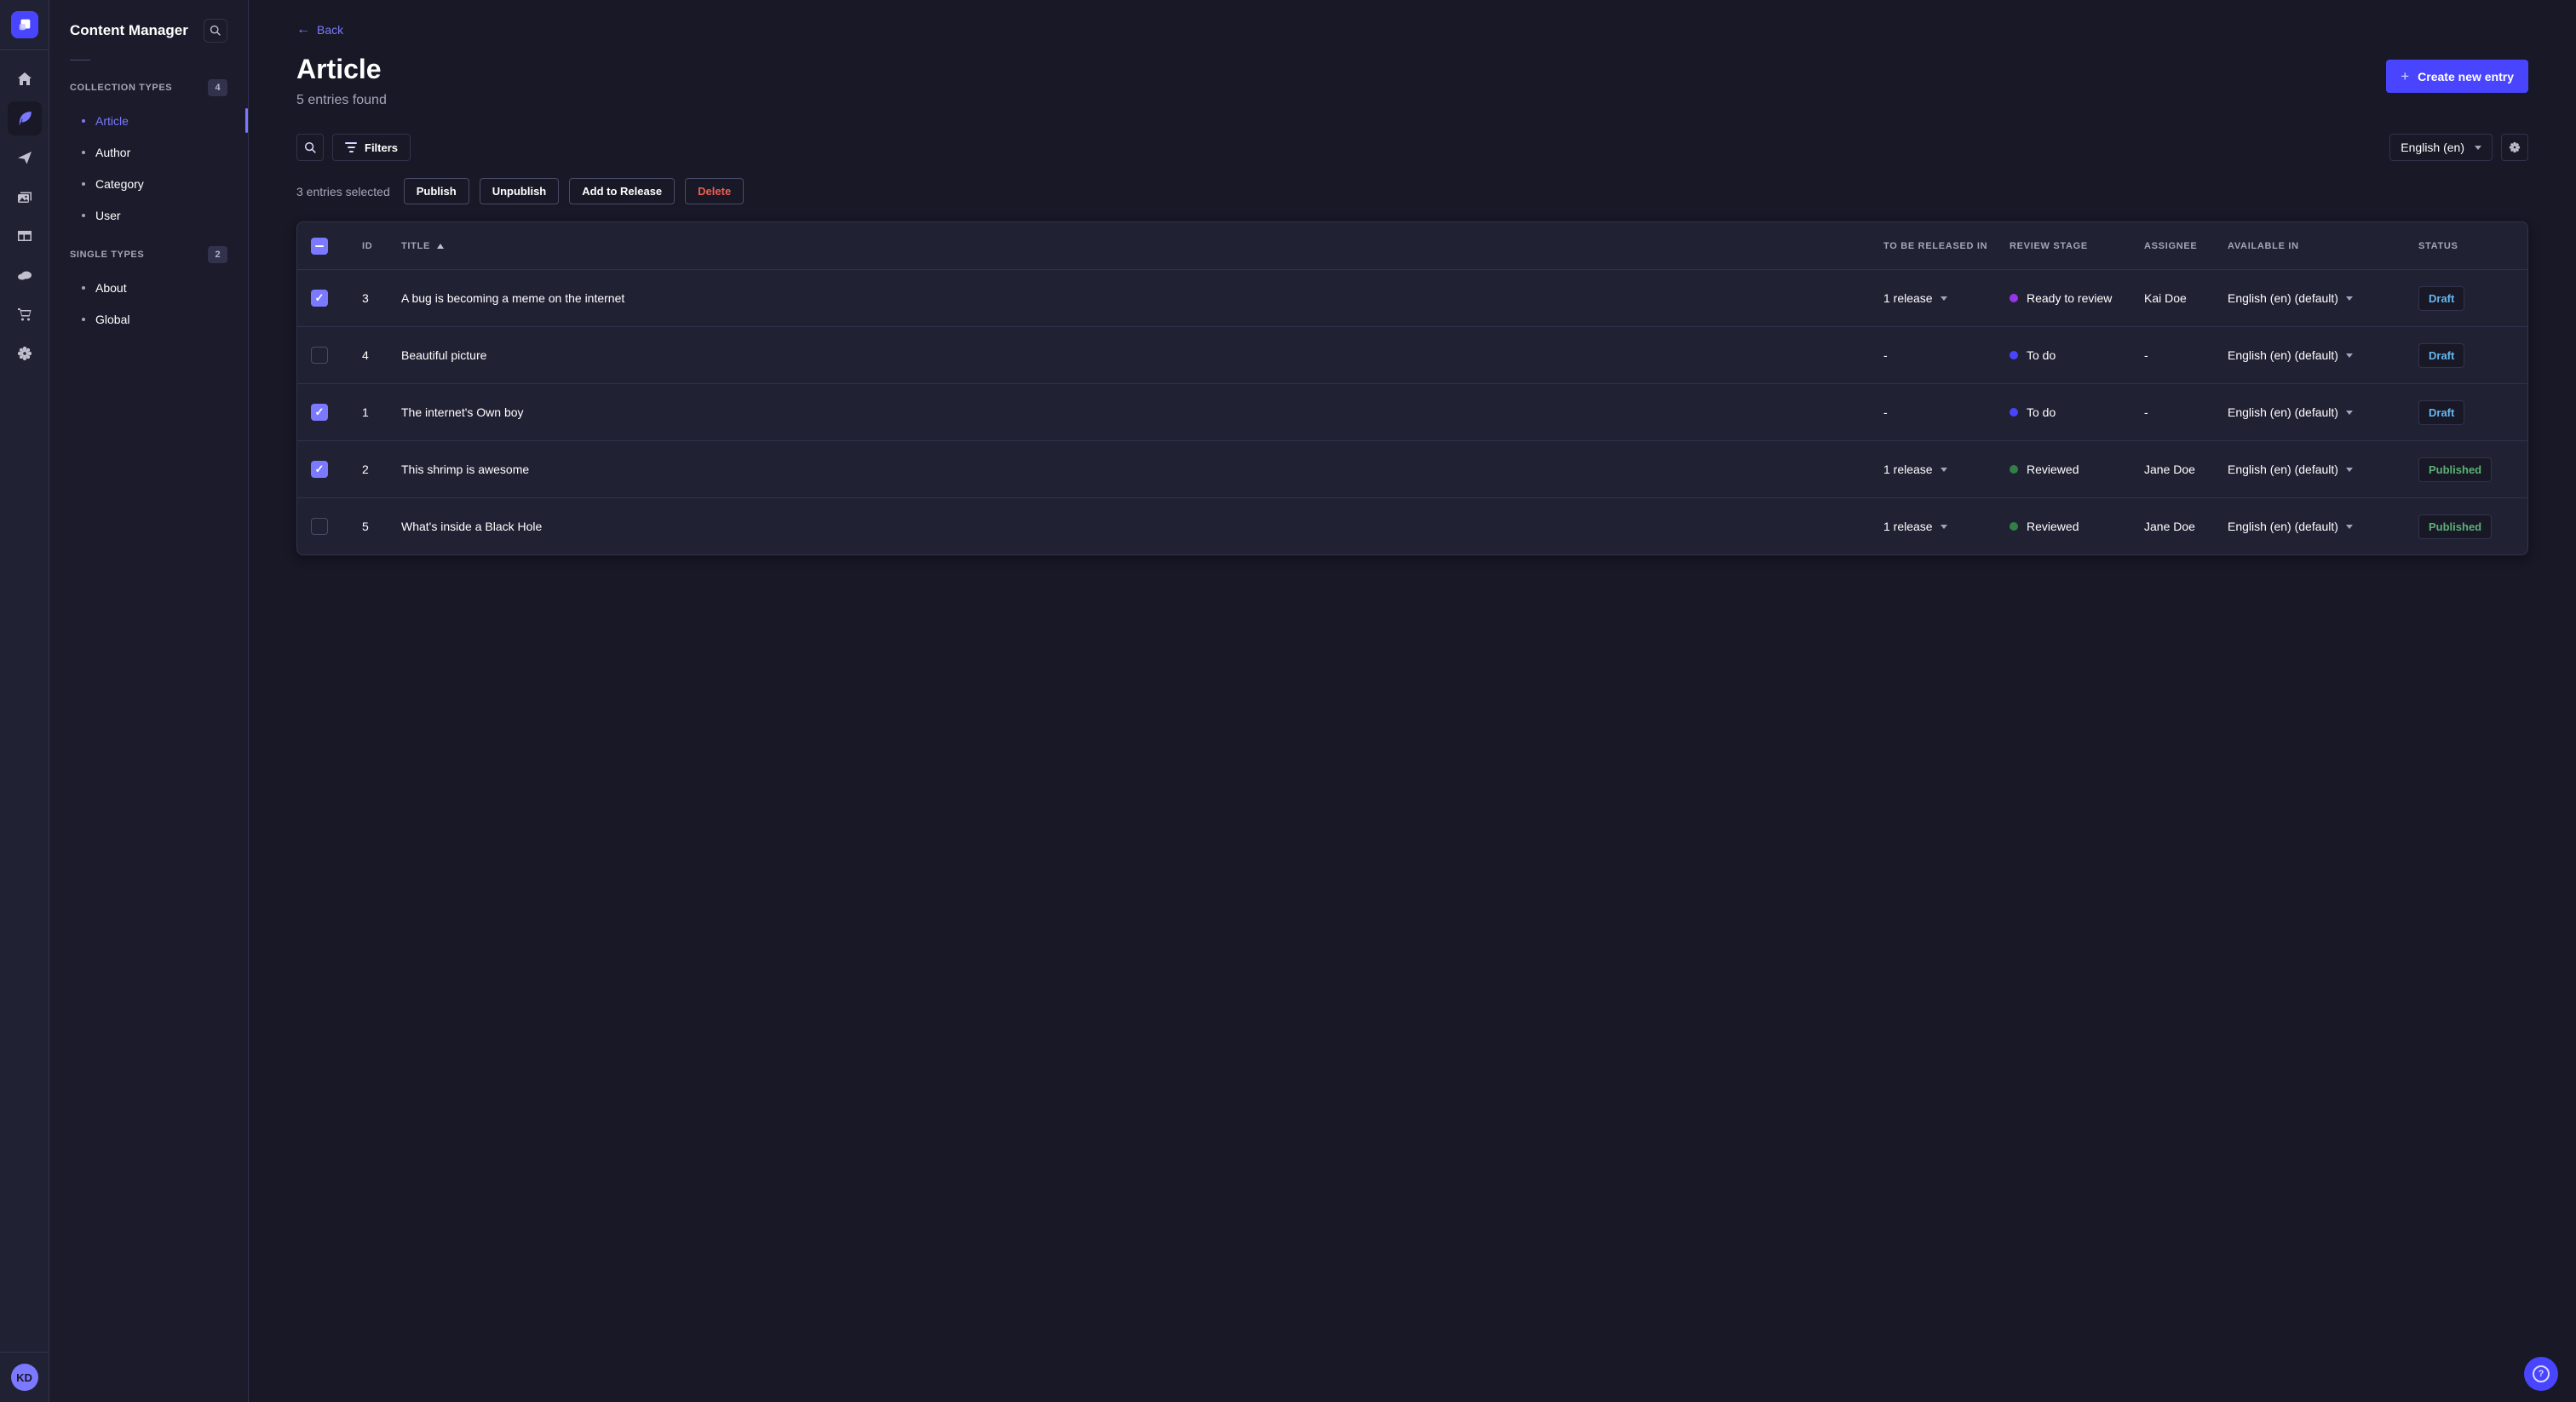  Describe the element at coordinates (2323, 246) in the screenshot. I see `column-header-available-in: AVAILABLE IN` at that location.